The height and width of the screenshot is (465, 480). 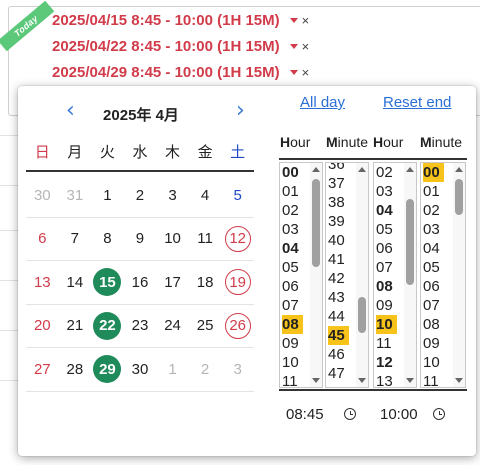 What do you see at coordinates (166, 72) in the screenshot?
I see `date-entry-text: 2025/04/29 8:45 - 10:00 (1H 15M)` at bounding box center [166, 72].